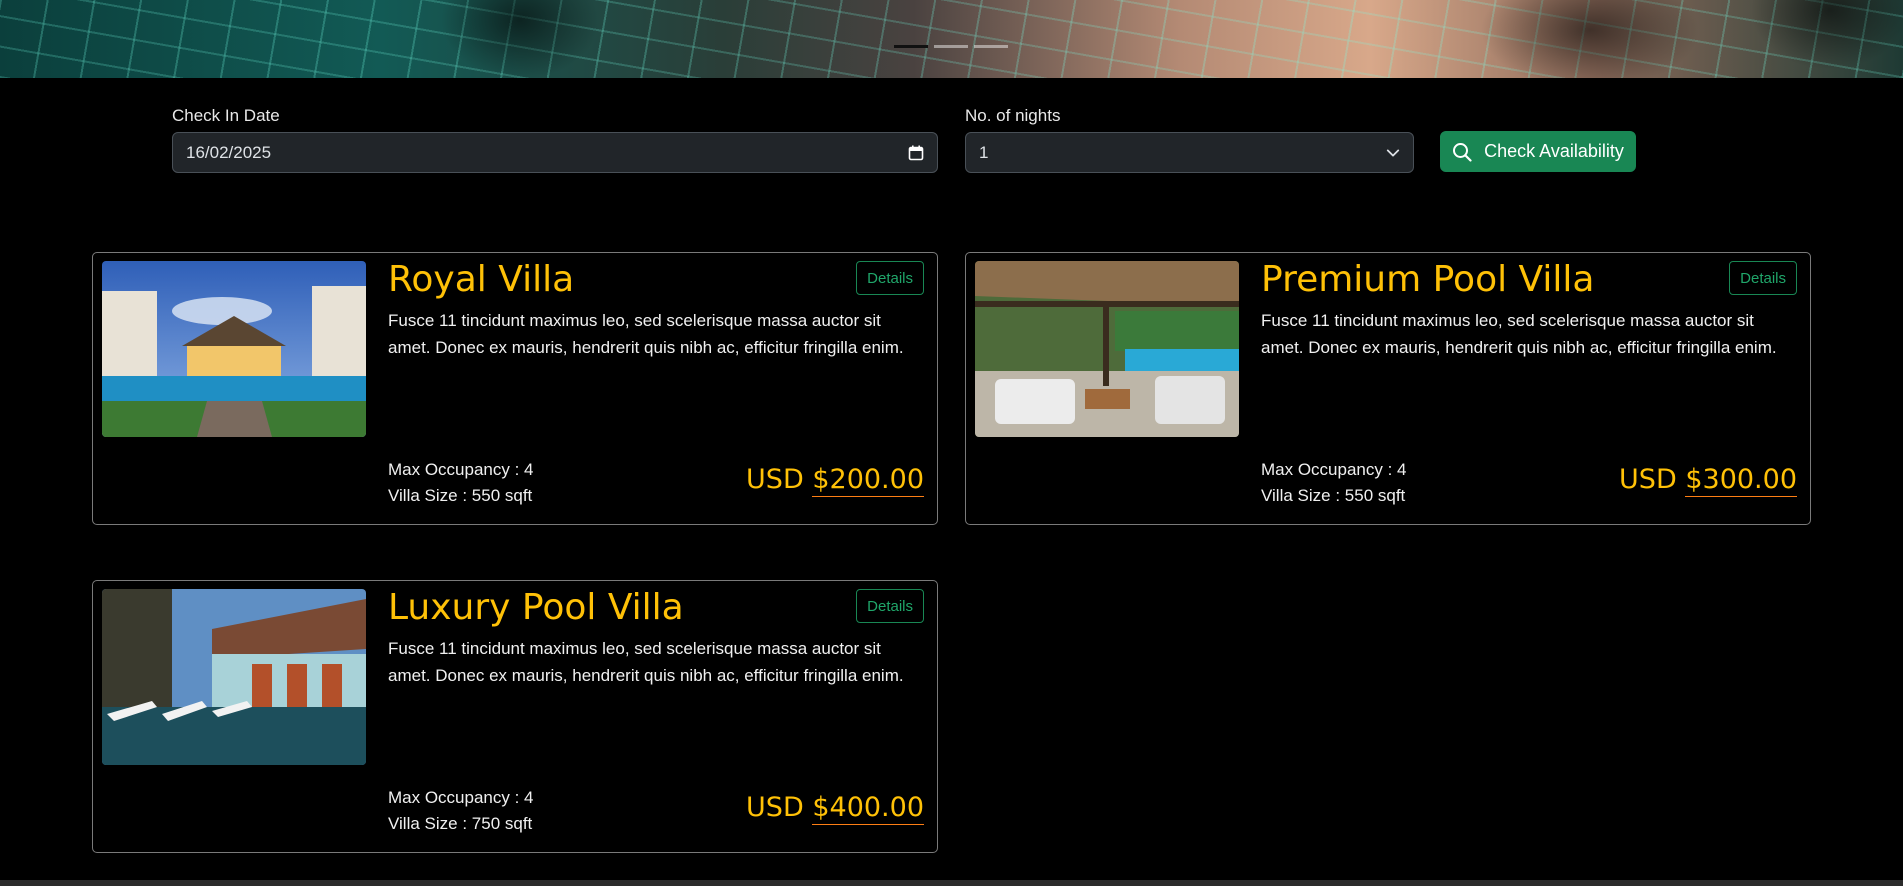 Image resolution: width=1903 pixels, height=886 pixels. What do you see at coordinates (461, 811) in the screenshot?
I see `villa-specs: Max Occupancy : 4 Villa Size : 750 sqft` at bounding box center [461, 811].